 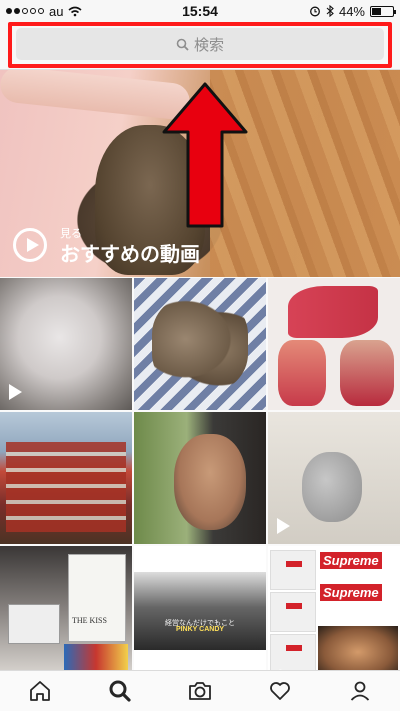 I want to click on grid-tile-gift: THE KISS, so click(x=66, y=612).